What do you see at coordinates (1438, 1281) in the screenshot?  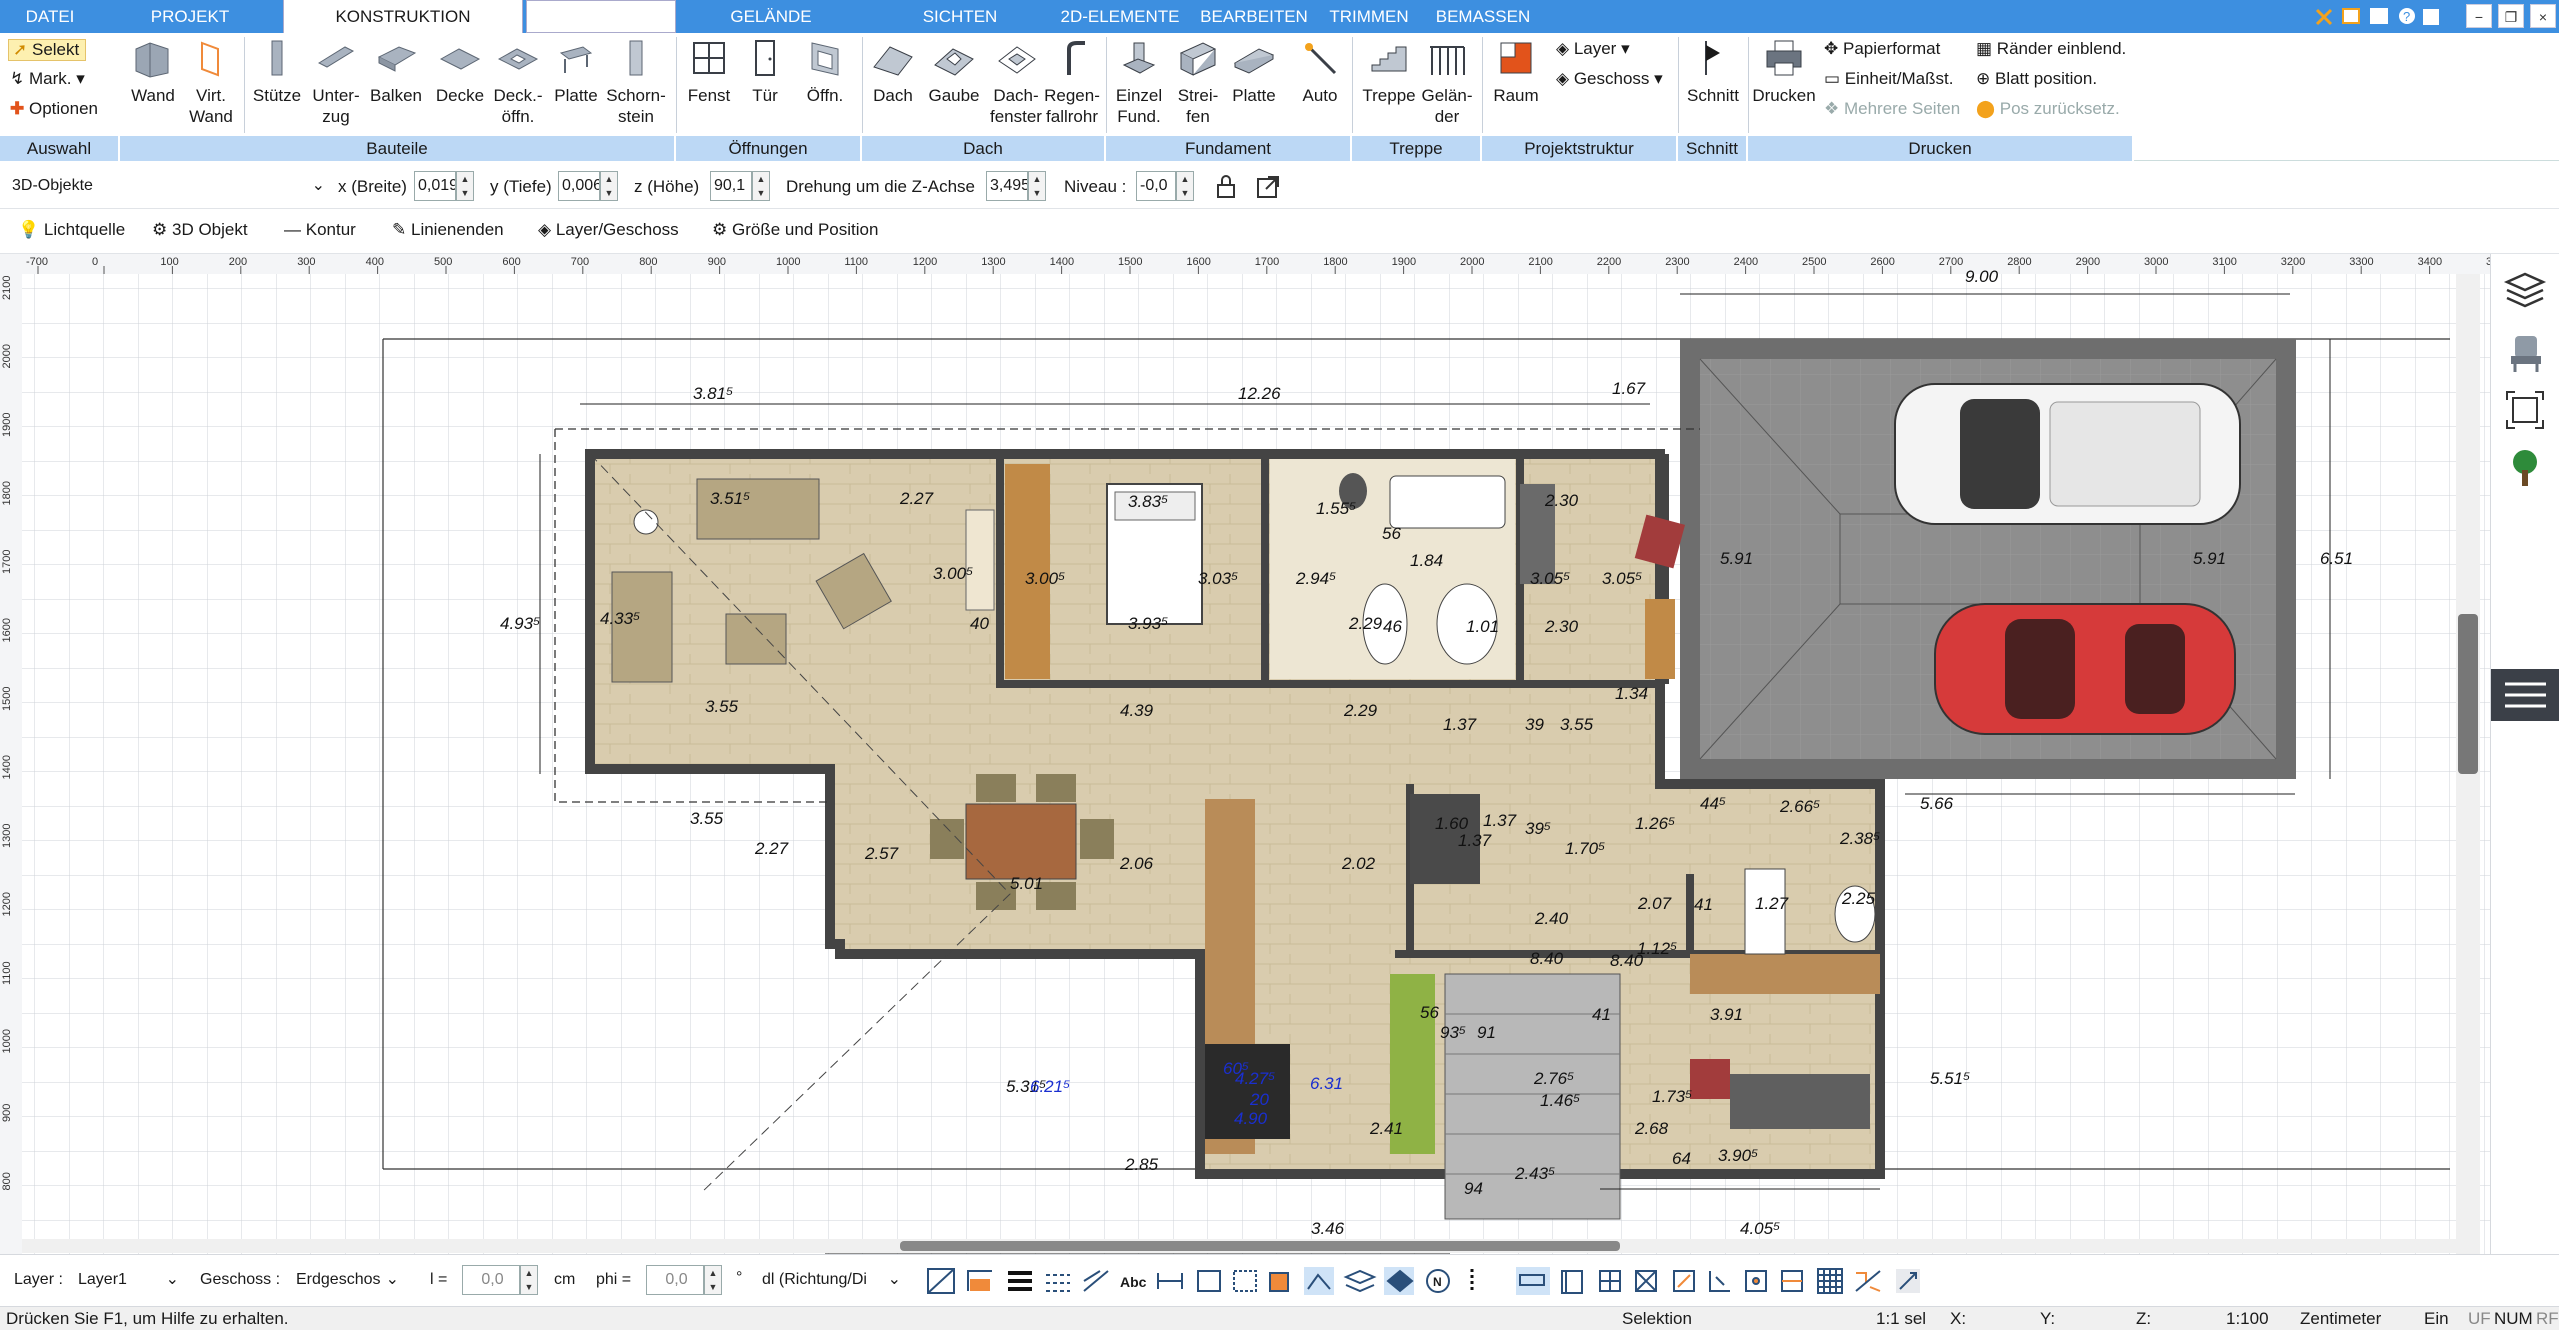 I see `north-icon: N` at bounding box center [1438, 1281].